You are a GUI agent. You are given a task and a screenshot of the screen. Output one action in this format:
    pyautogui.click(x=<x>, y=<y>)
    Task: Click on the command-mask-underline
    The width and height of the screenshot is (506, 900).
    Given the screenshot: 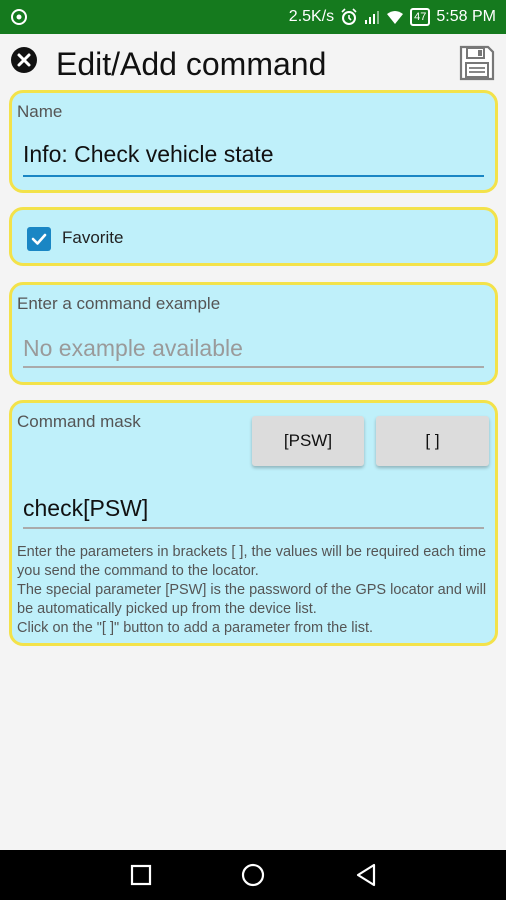 What is the action you would take?
    pyautogui.click(x=253, y=528)
    